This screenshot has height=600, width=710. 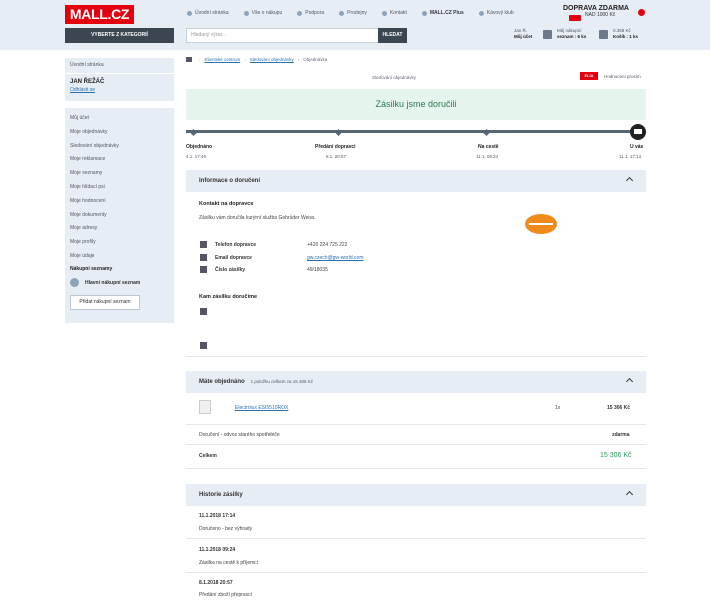 I want to click on shipment-number-value: 49/18035, so click(x=317, y=270).